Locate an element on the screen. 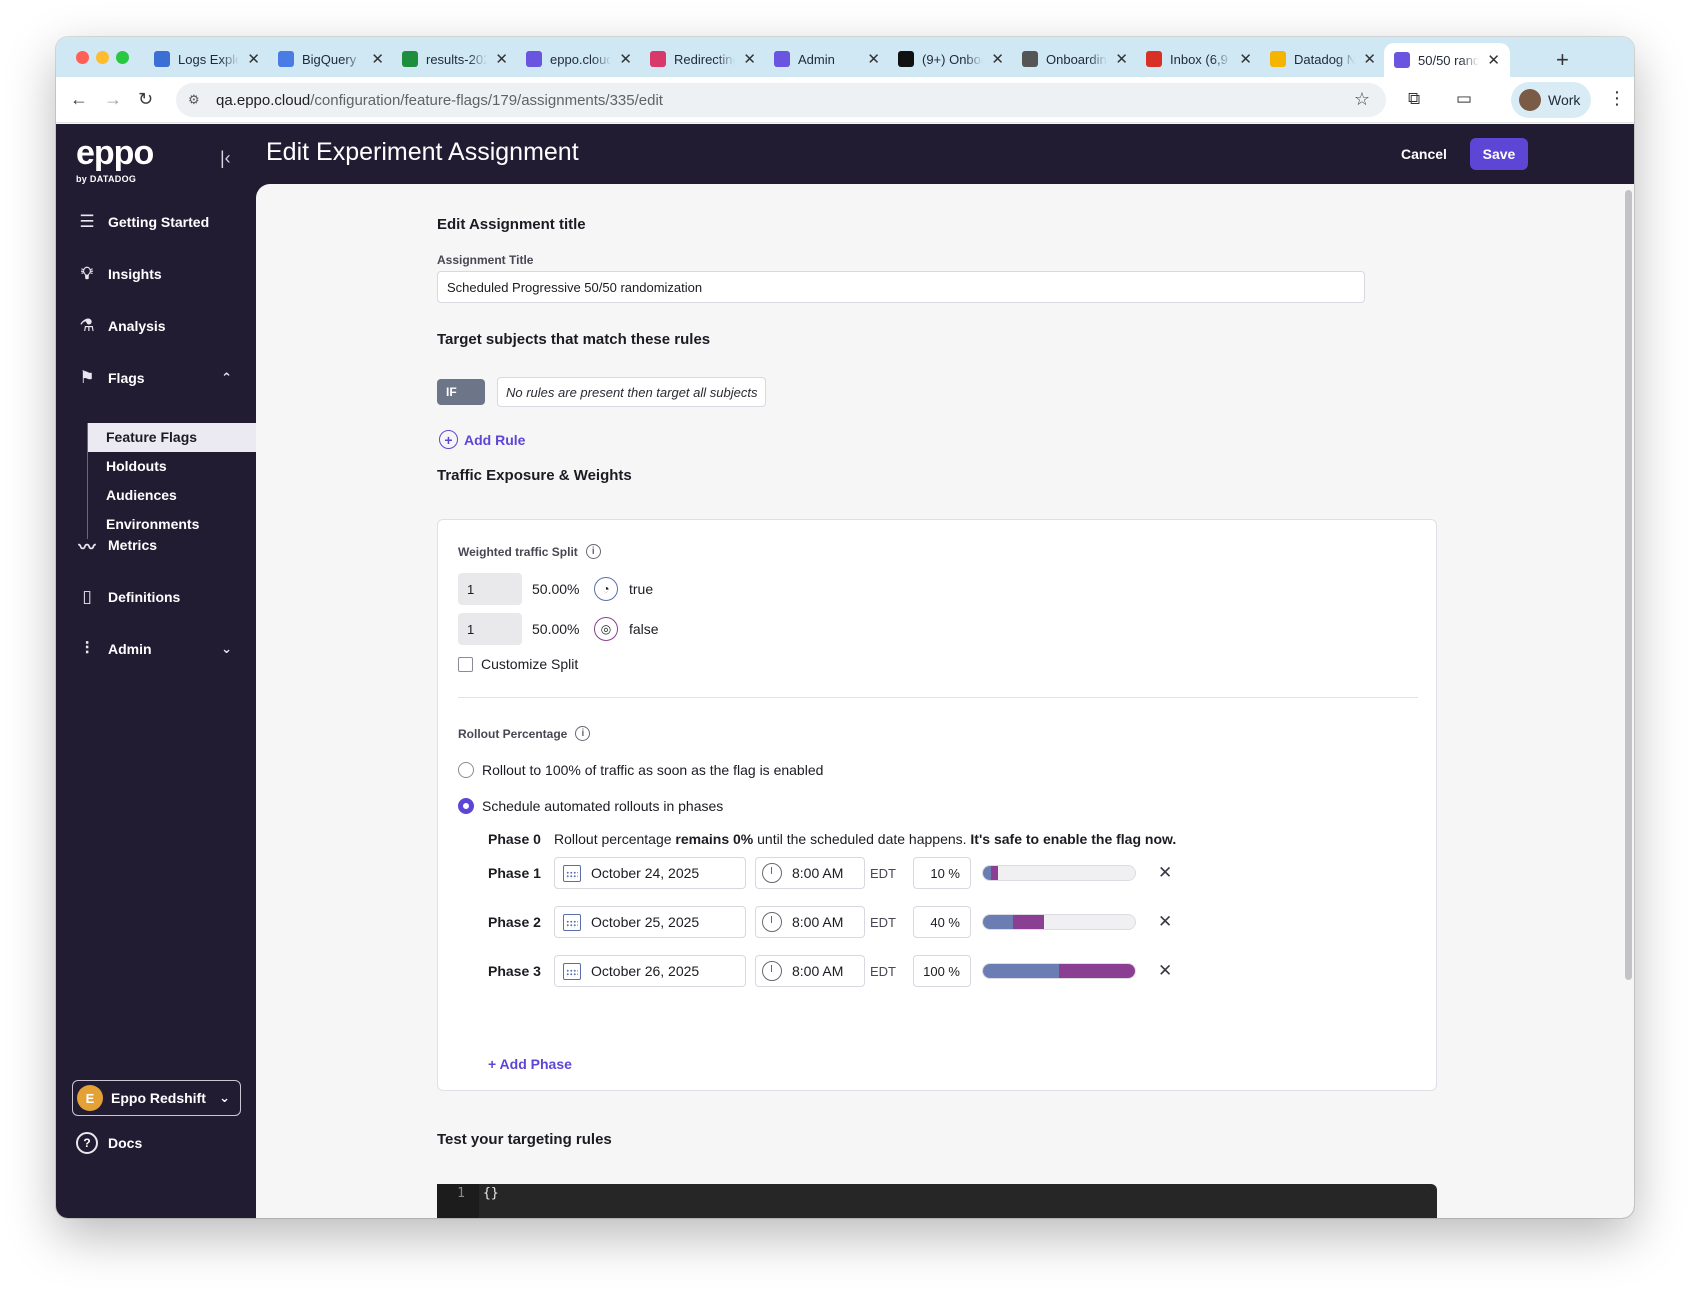  scrollbar is located at coordinates (1628, 585).